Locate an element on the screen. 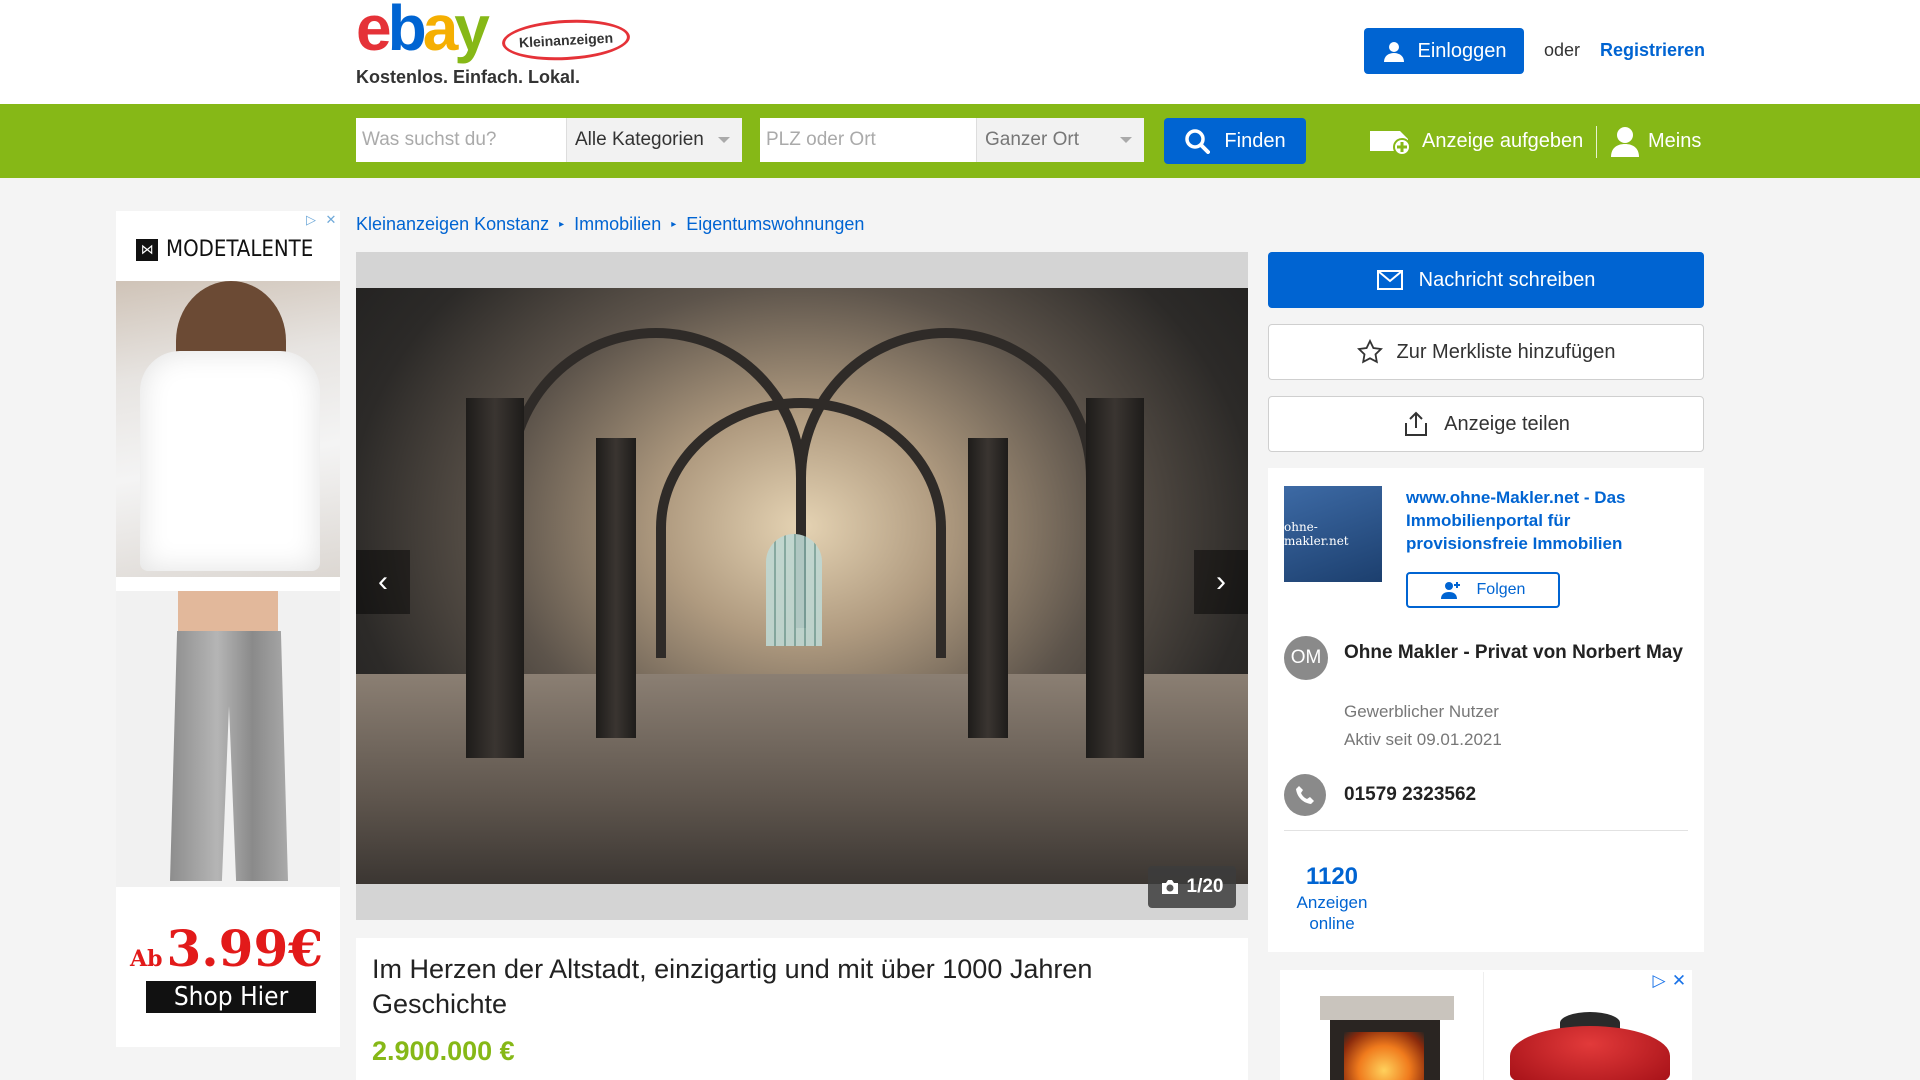  login-button: Einloggen is located at coordinates (1444, 51).